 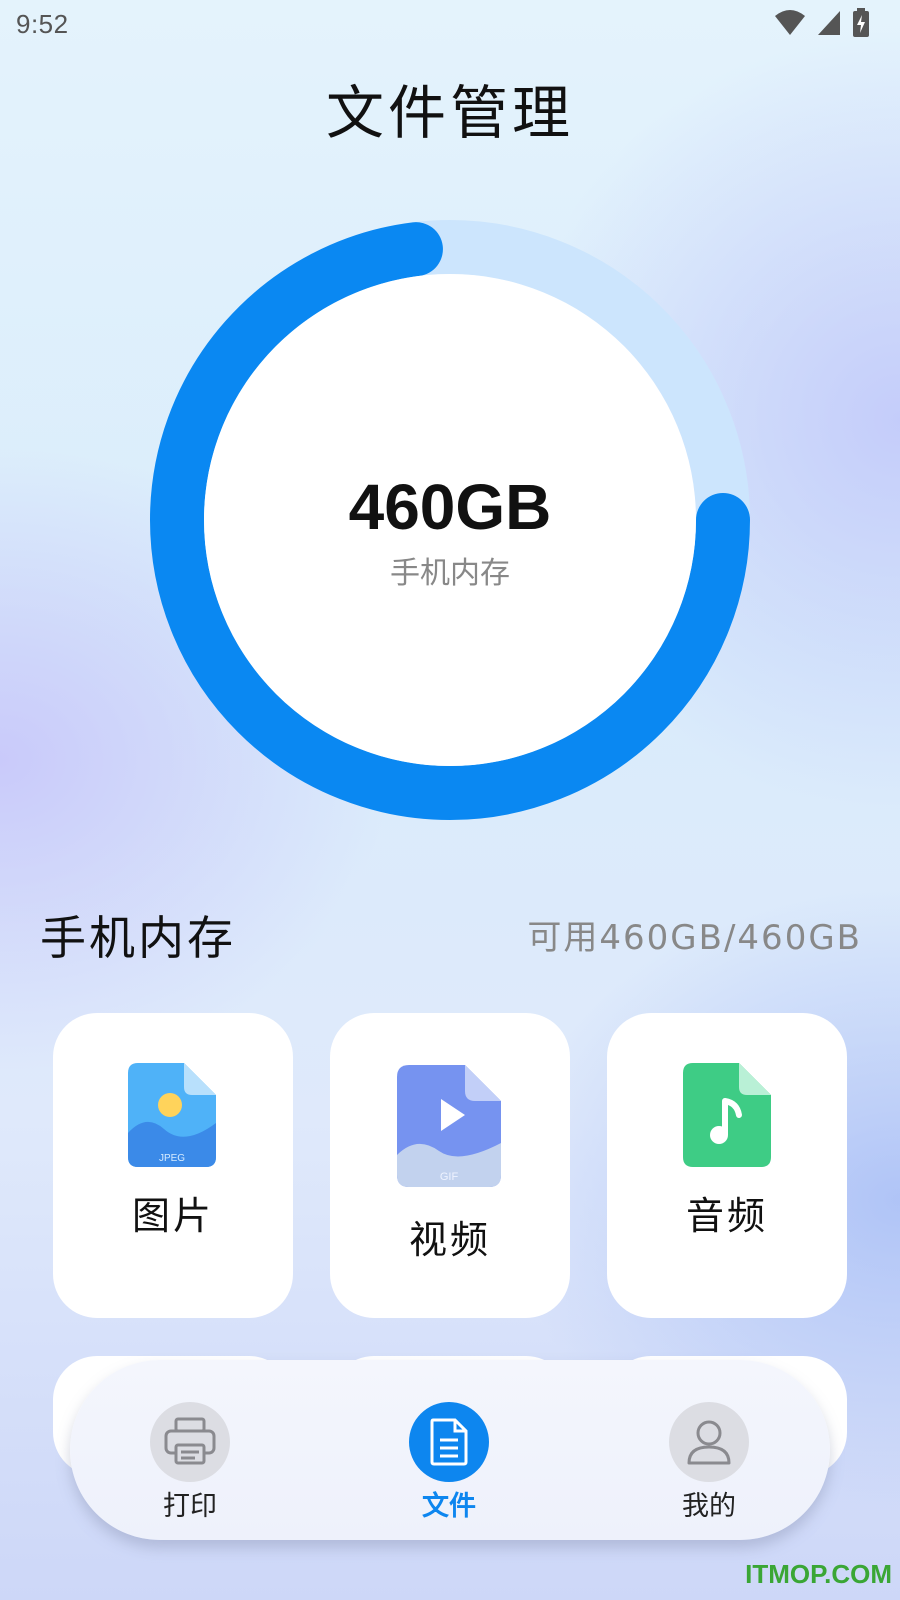 What do you see at coordinates (449, 1126) in the screenshot?
I see `video-file-icon: GIF` at bounding box center [449, 1126].